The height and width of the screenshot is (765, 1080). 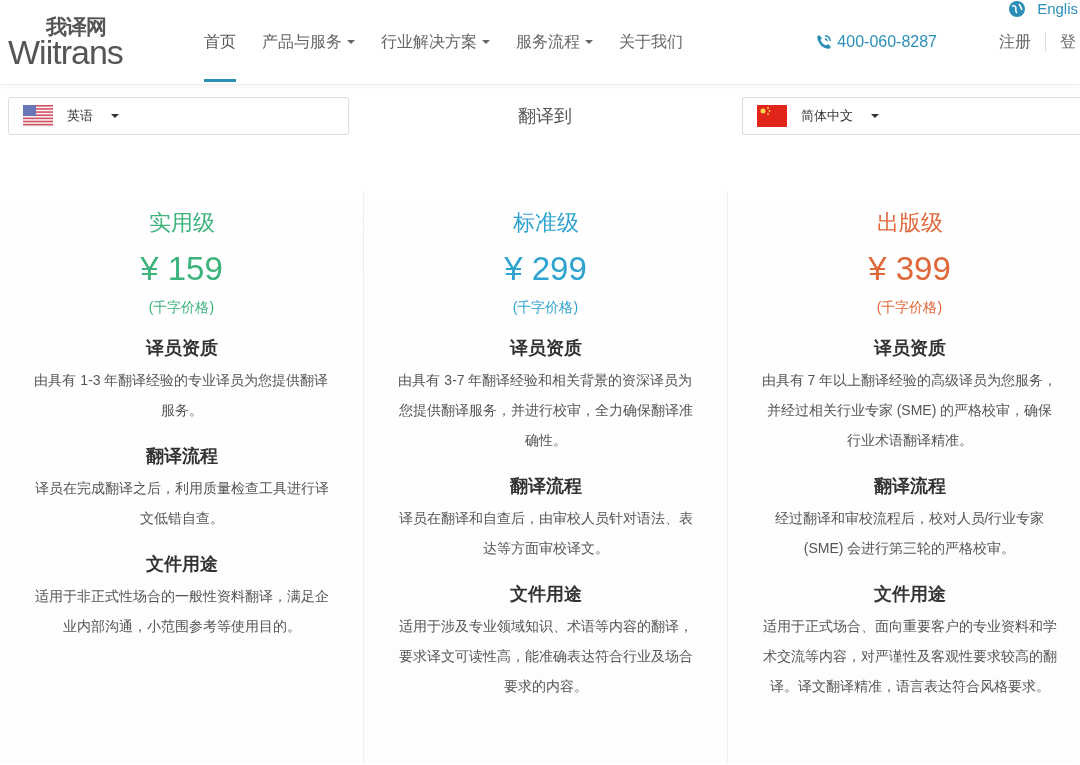 I want to click on login-link: 登, so click(x=1070, y=42).